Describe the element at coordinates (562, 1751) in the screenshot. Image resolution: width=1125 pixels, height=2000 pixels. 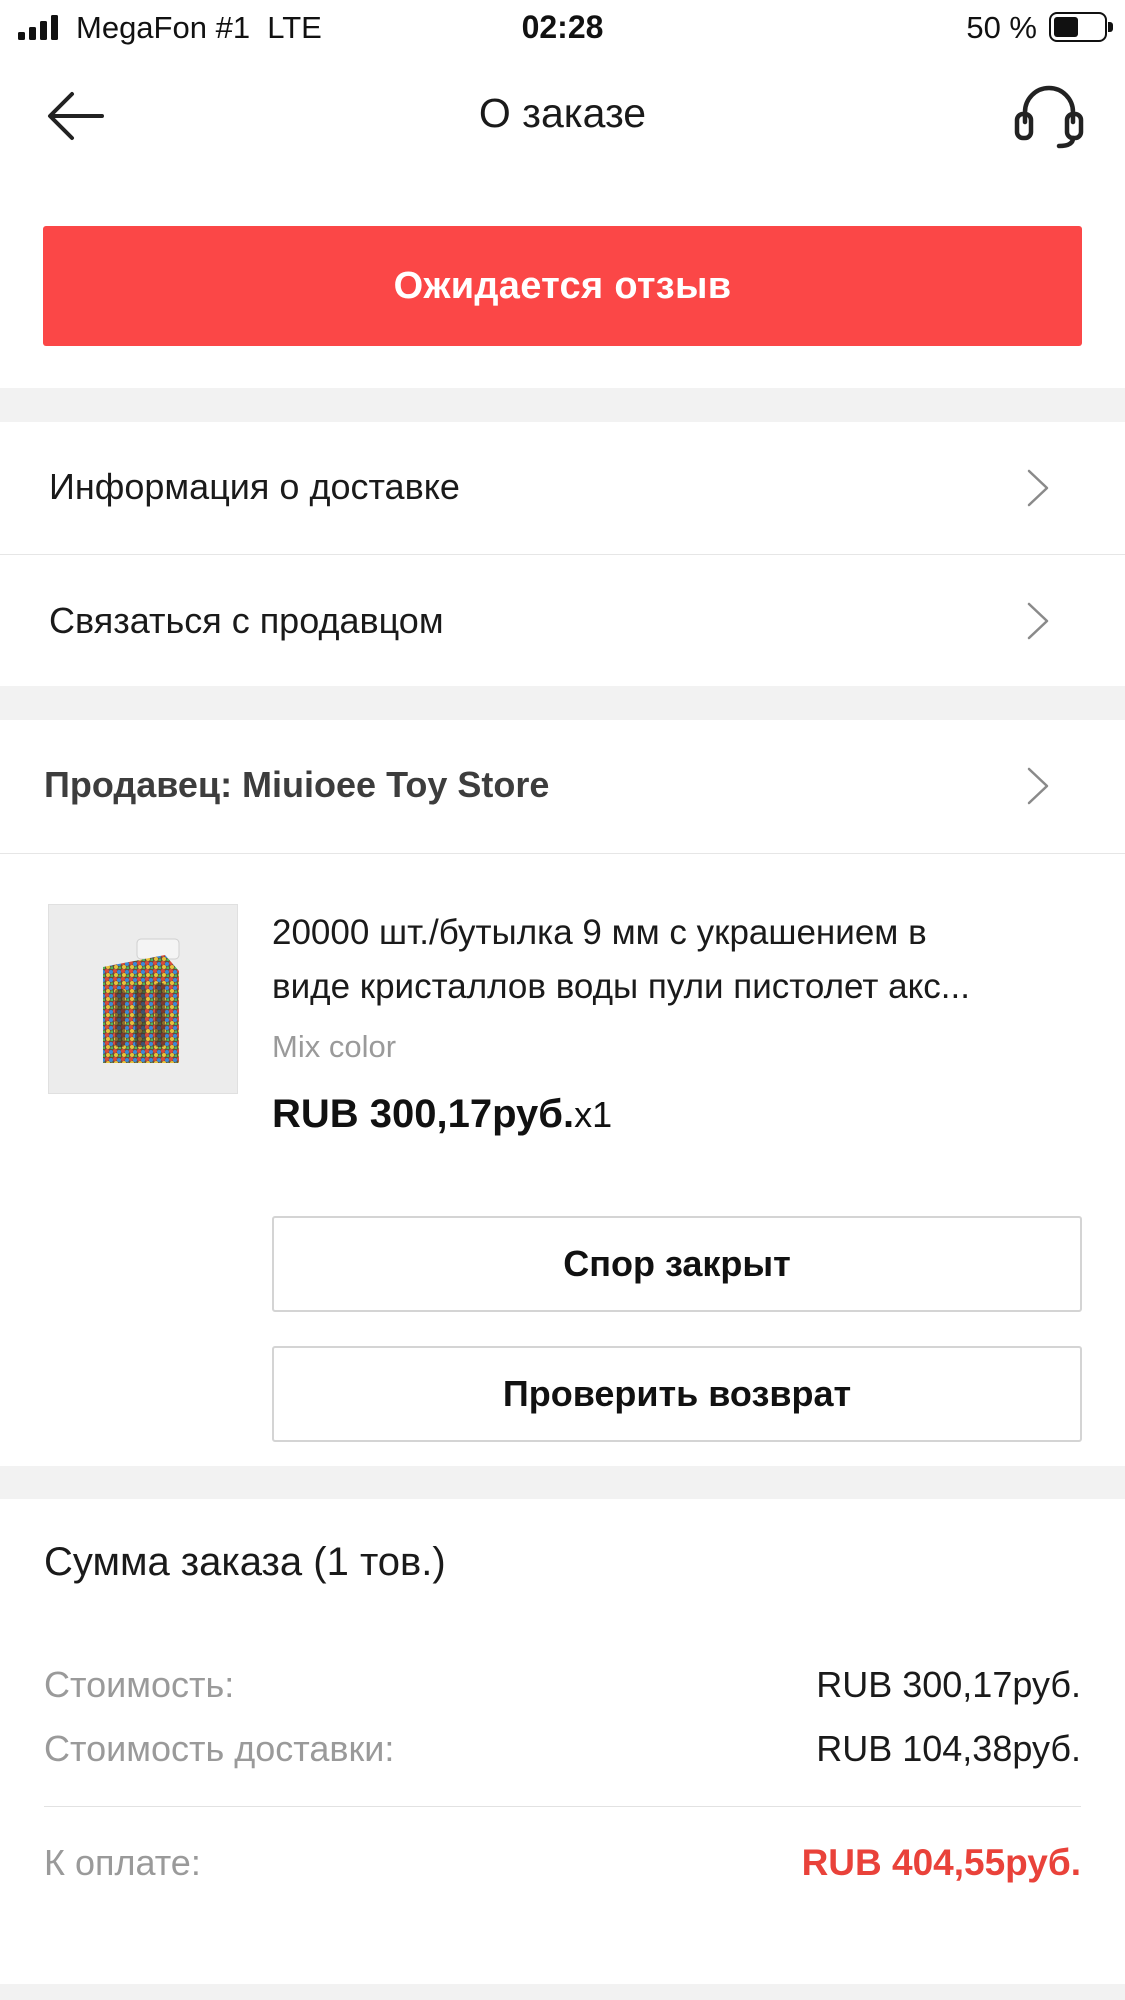
I see `shipping-cost-row: Стоимость доставки: RUB 104,38руб.` at that location.